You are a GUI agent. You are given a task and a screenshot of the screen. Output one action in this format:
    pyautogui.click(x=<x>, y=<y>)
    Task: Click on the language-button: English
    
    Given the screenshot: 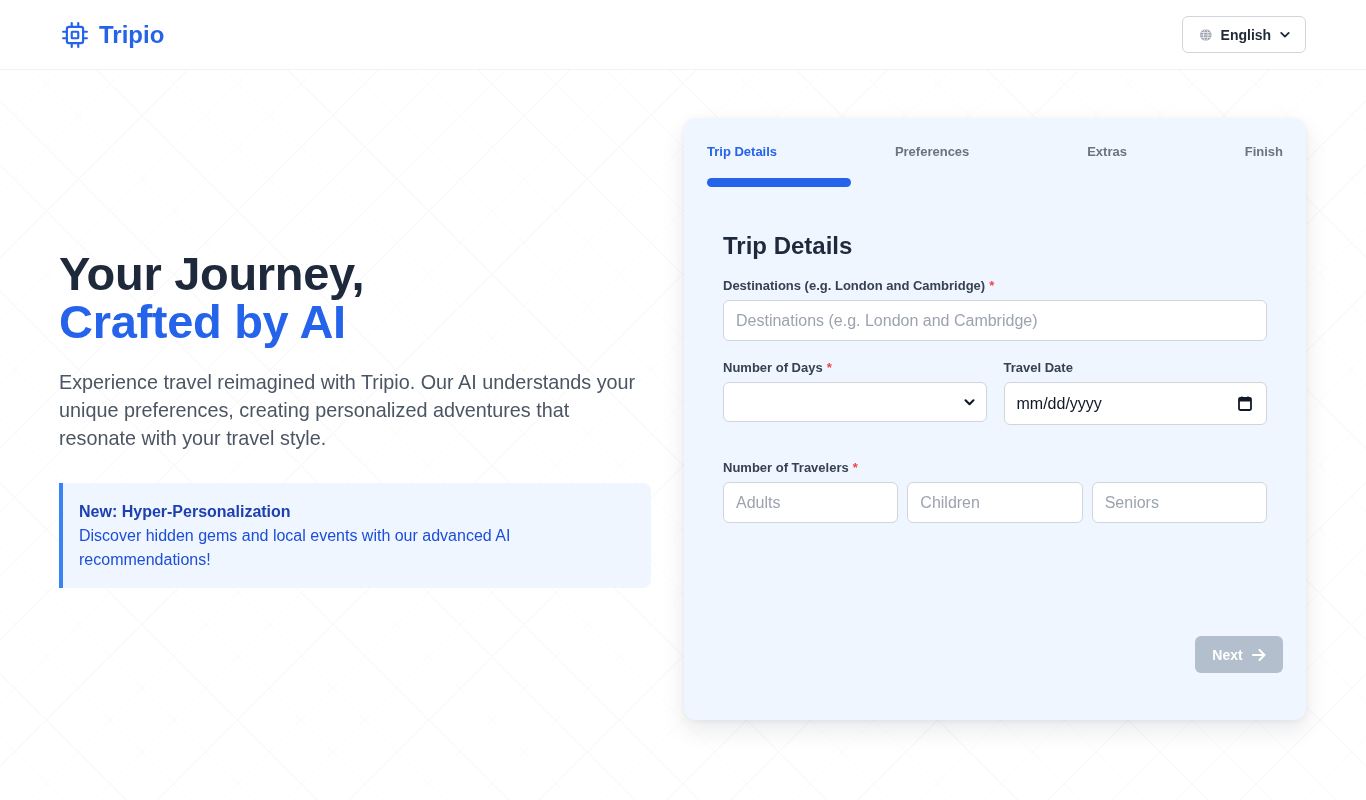 What is the action you would take?
    pyautogui.click(x=1244, y=34)
    